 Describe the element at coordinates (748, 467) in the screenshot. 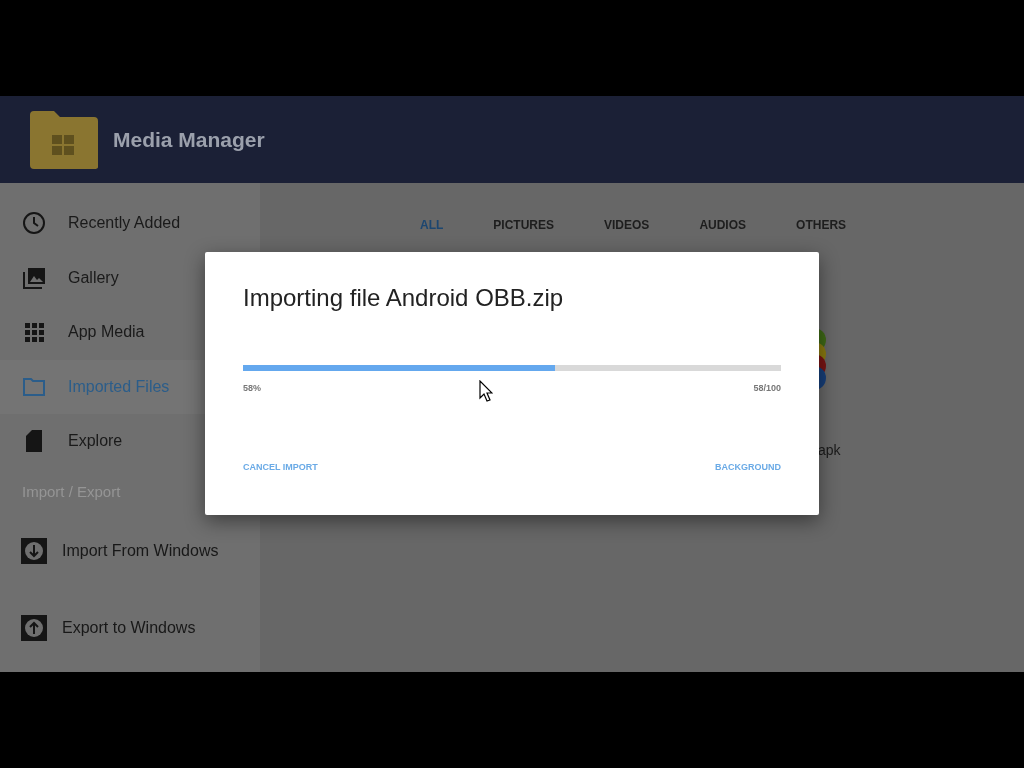

I see `background-button: BACKGROUND` at that location.